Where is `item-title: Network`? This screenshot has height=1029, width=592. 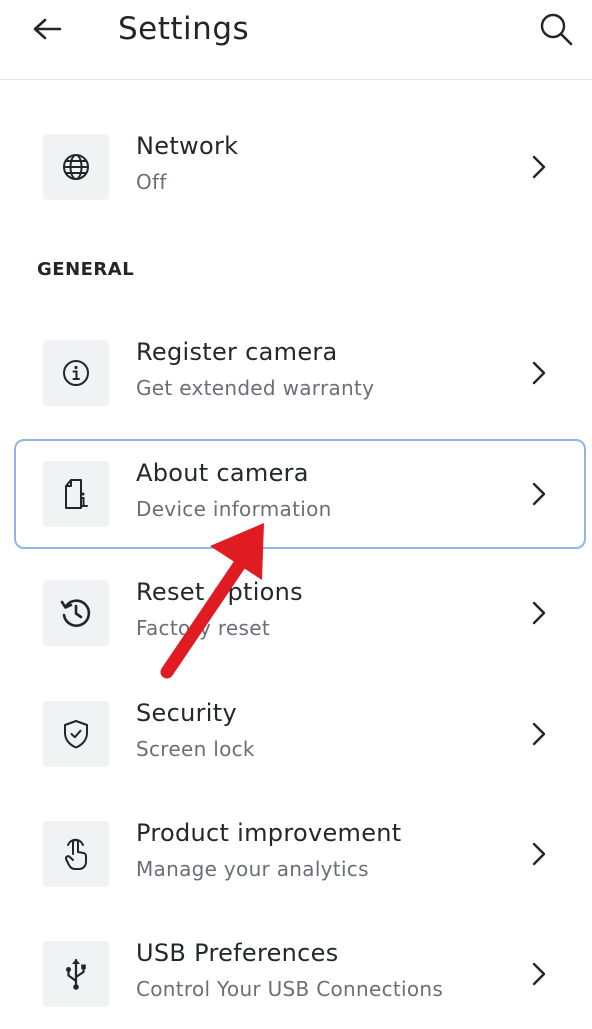 item-title: Network is located at coordinates (187, 146).